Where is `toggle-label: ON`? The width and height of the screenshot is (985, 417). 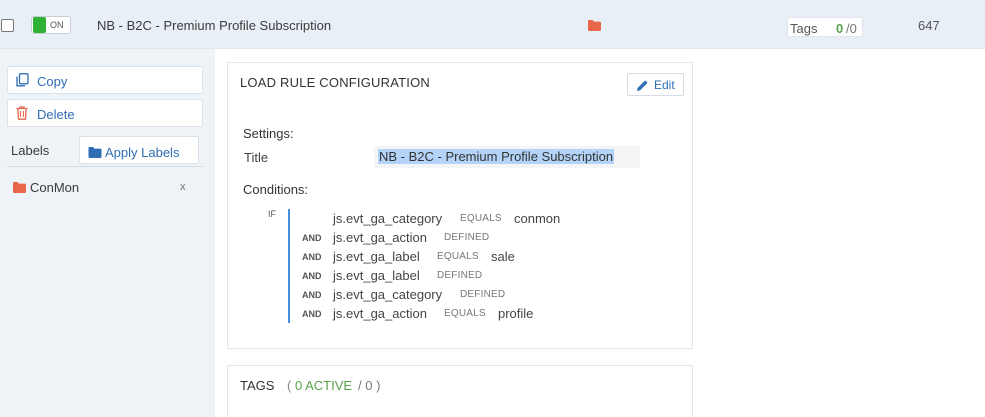 toggle-label: ON is located at coordinates (57, 25).